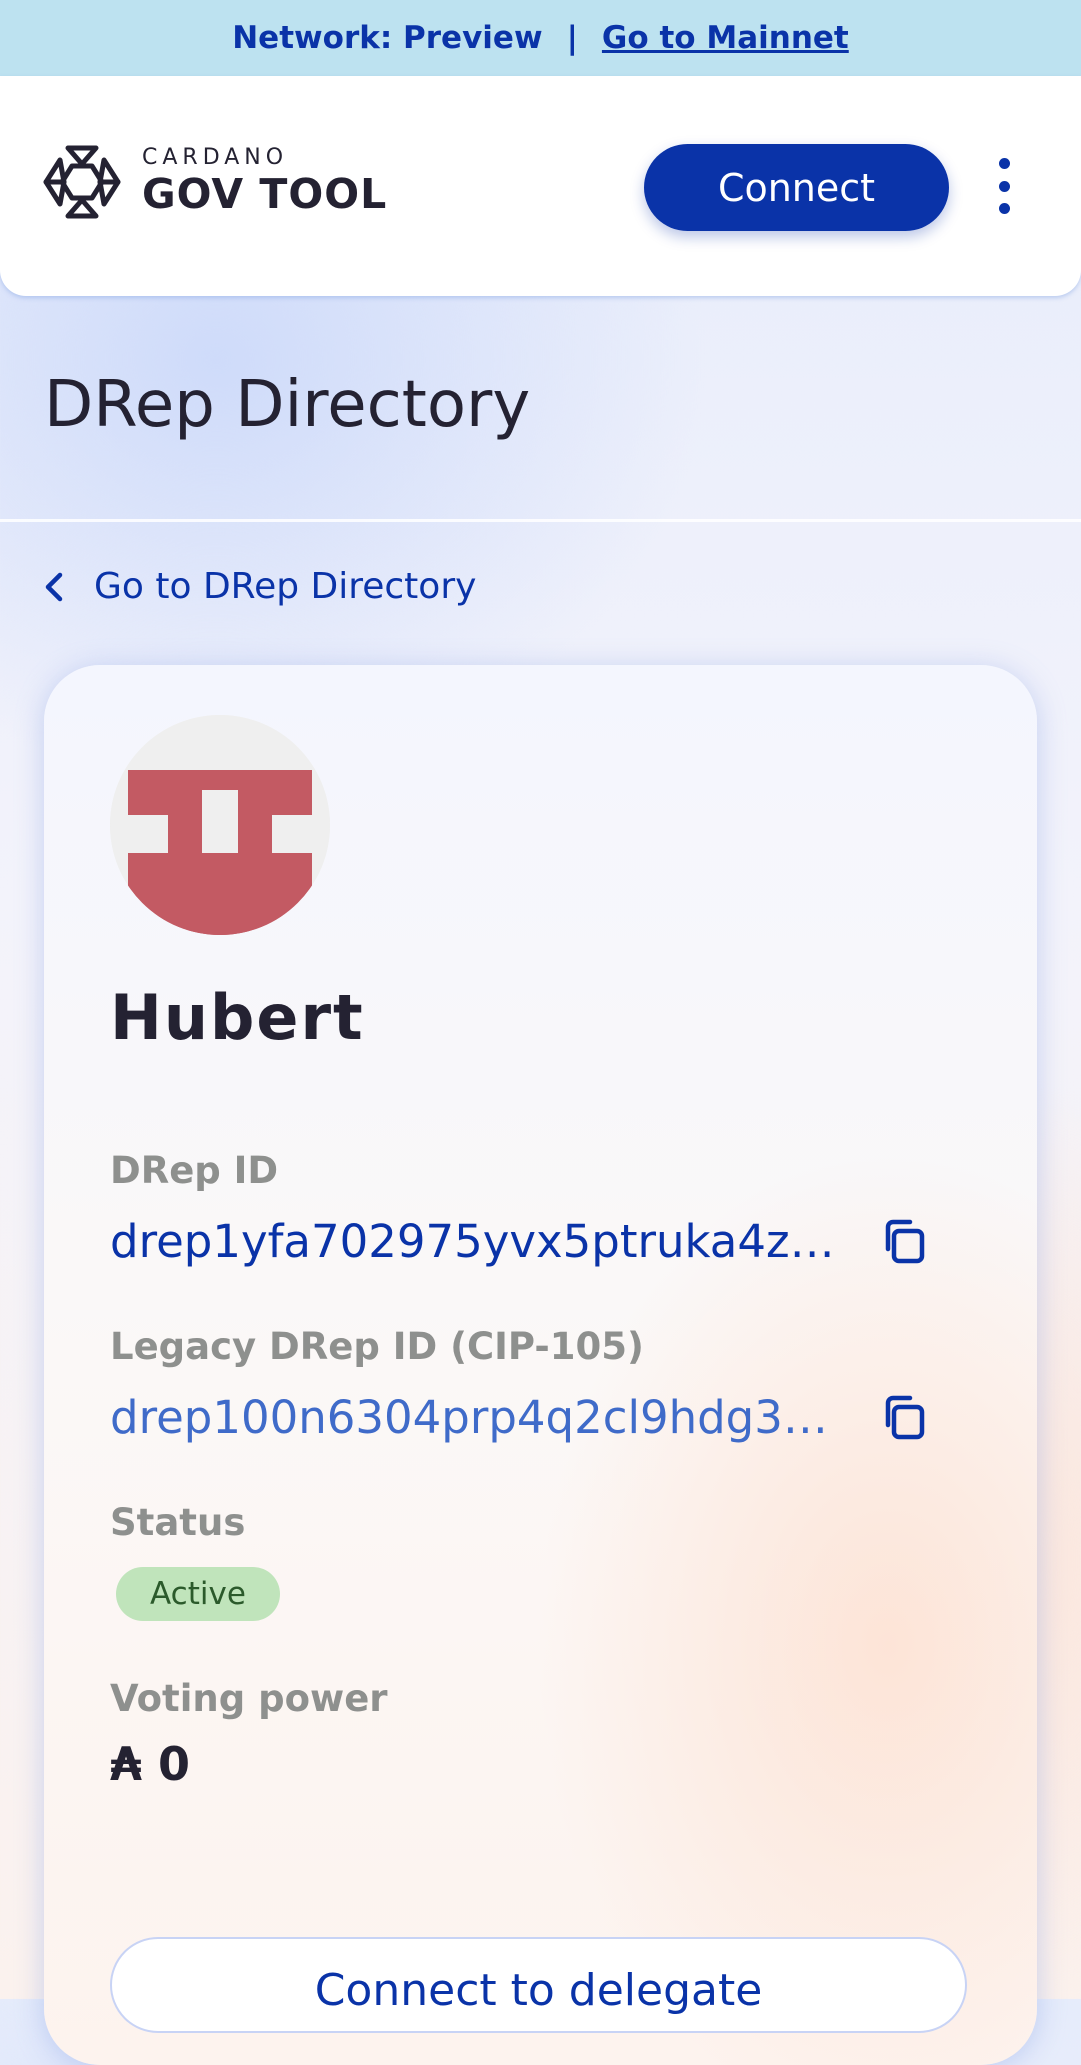 Image resolution: width=1081 pixels, height=2065 pixels. I want to click on drep-name: Hubert, so click(237, 1017).